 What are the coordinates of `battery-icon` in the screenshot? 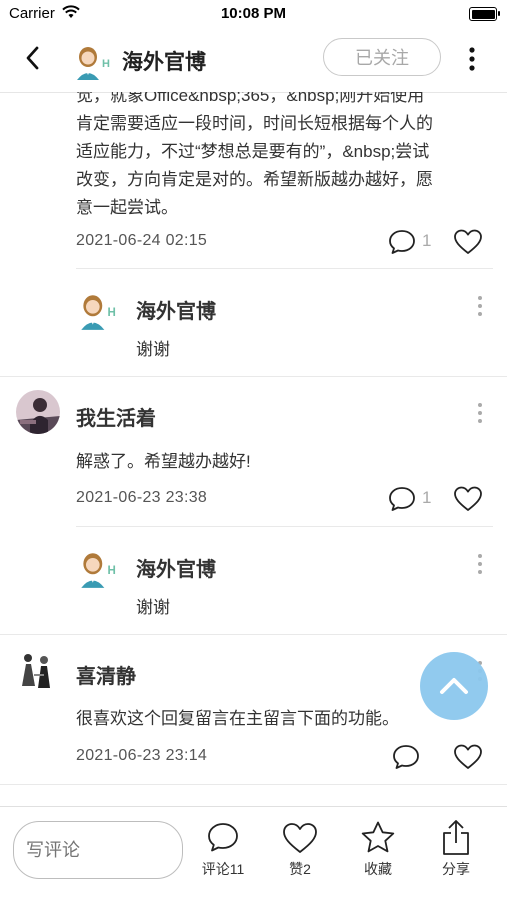 It's located at (484, 14).